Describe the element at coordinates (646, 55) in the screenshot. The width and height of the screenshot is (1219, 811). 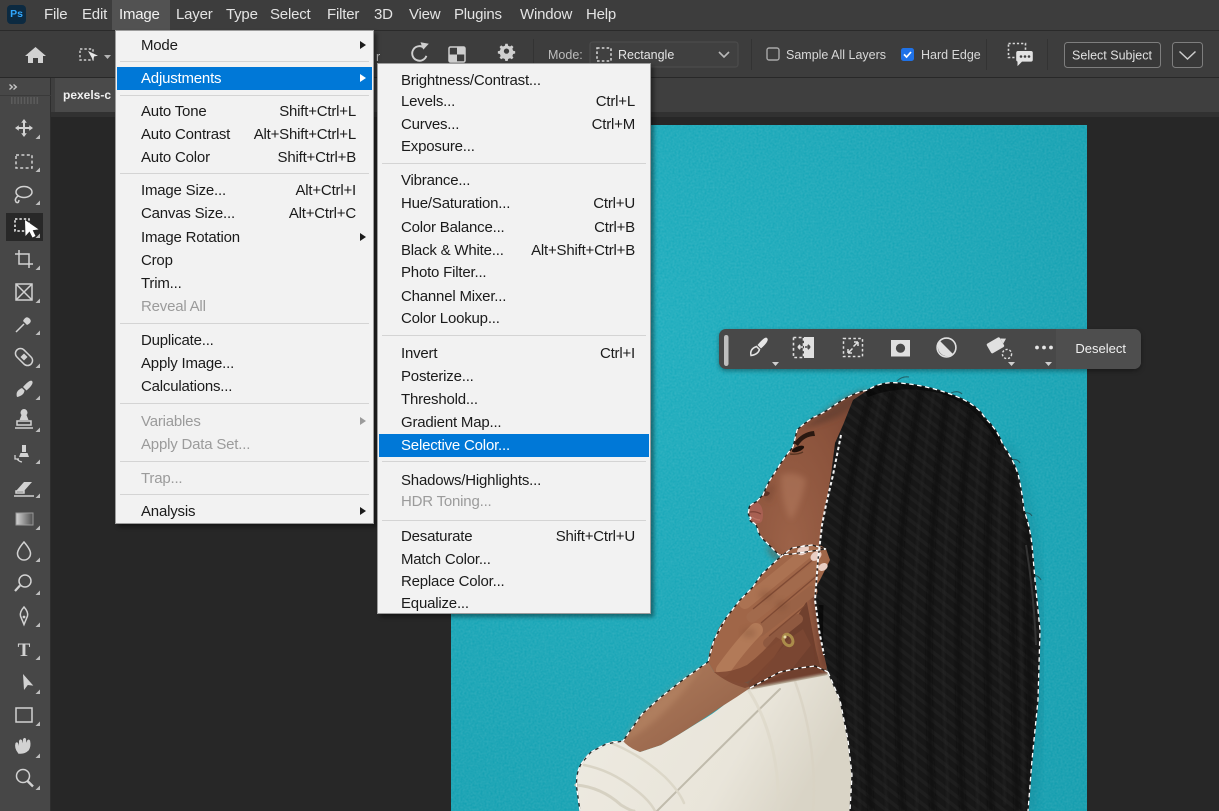
I see `svg-text: Rectangle` at that location.